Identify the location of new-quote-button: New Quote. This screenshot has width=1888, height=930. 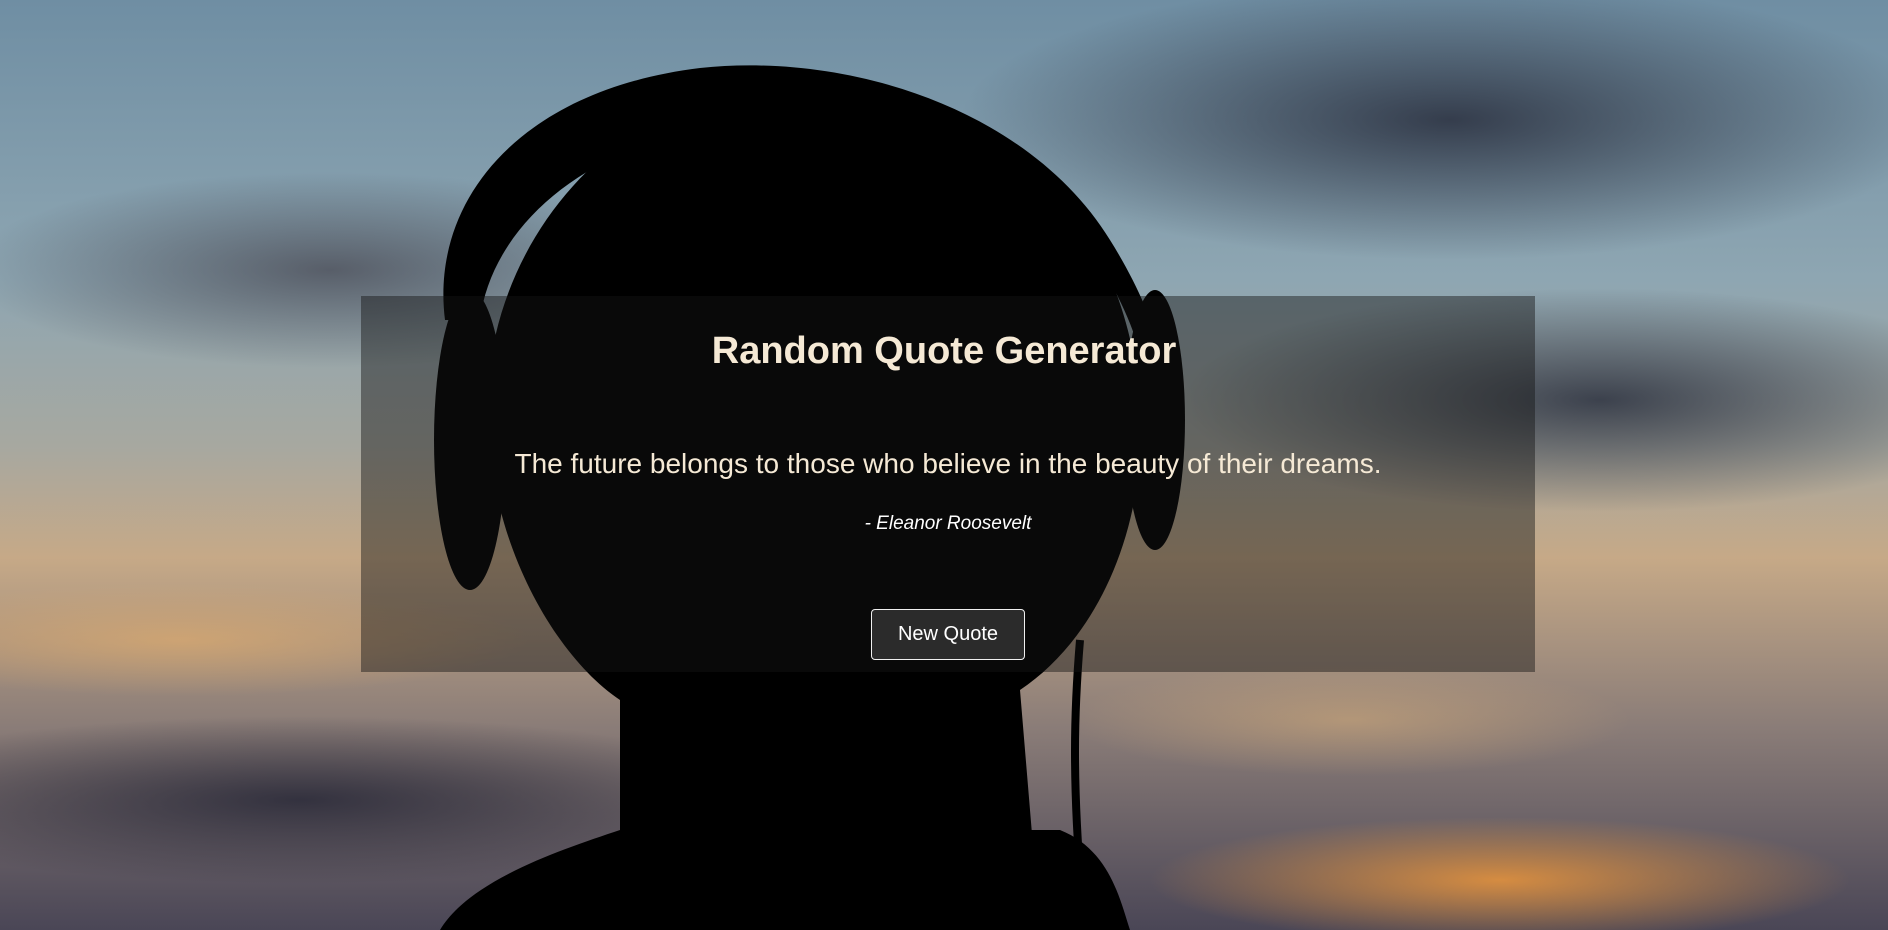
(948, 634).